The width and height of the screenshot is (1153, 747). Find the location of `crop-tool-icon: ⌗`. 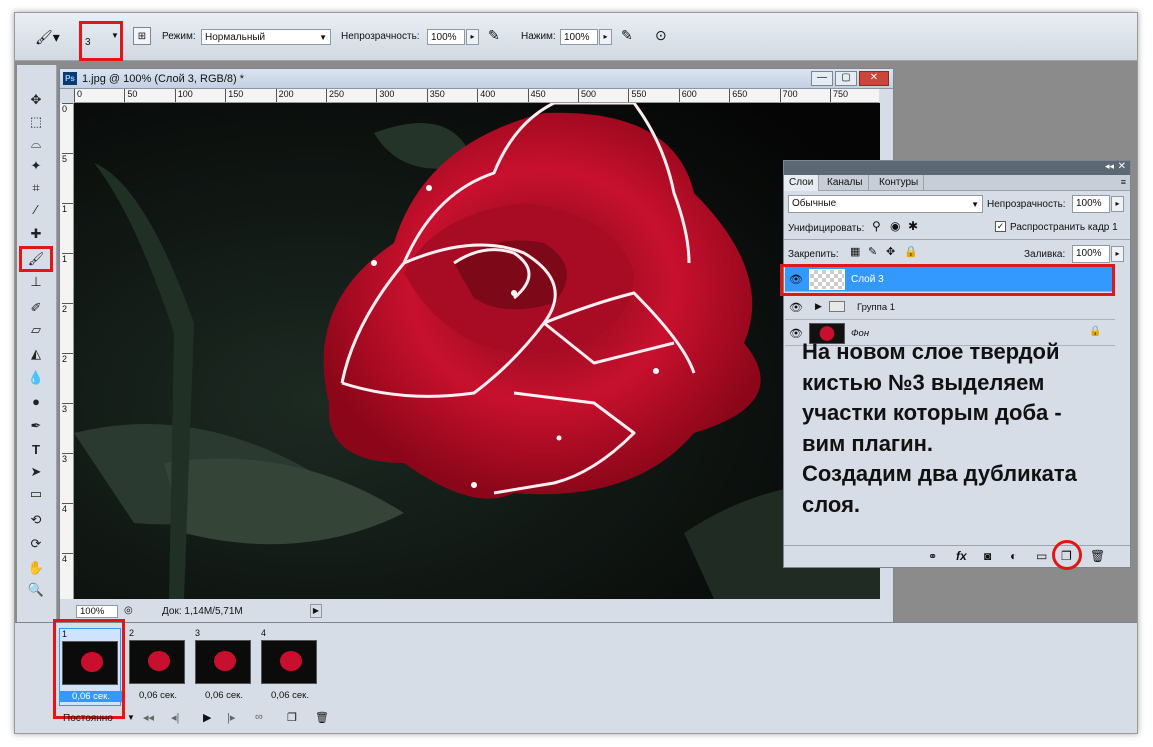

crop-tool-icon: ⌗ is located at coordinates (36, 188).